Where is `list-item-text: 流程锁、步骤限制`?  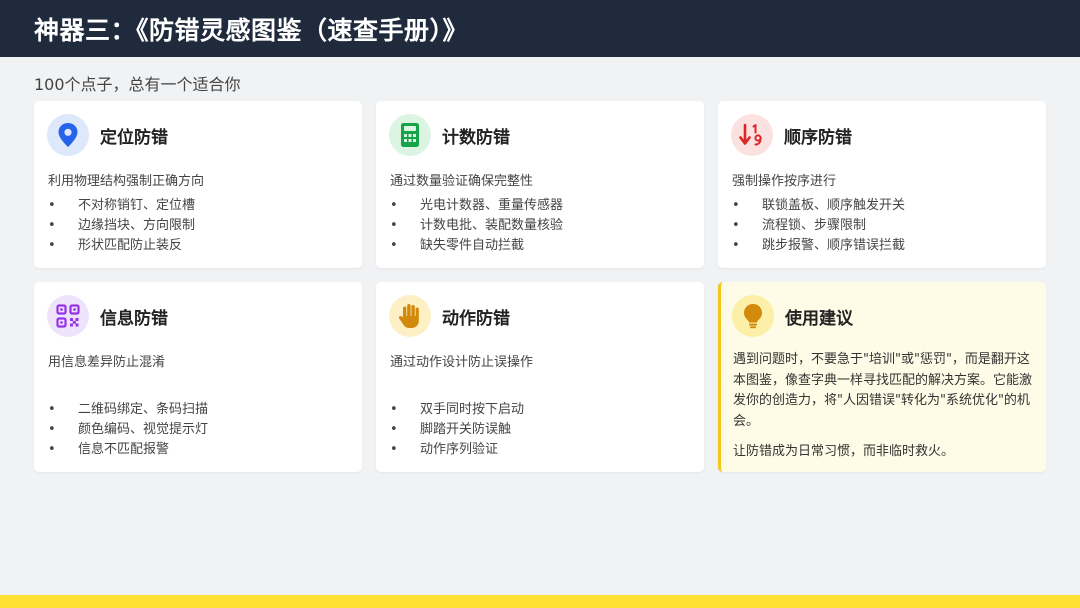
list-item-text: 流程锁、步骤限制 is located at coordinates (814, 225).